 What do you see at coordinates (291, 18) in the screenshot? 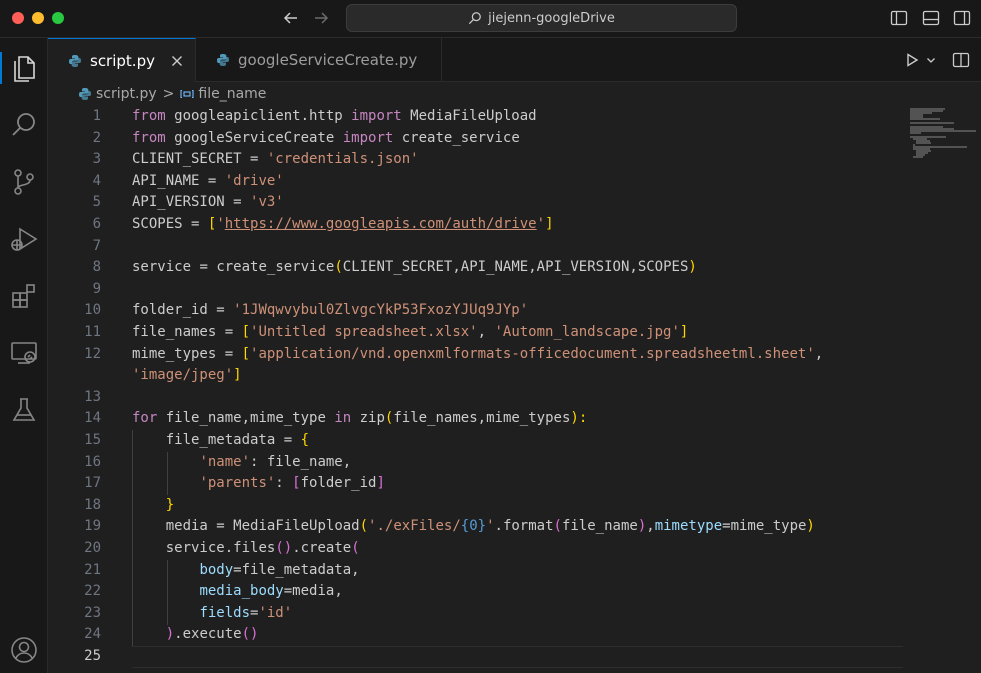
I see `arrow-left-icon` at bounding box center [291, 18].